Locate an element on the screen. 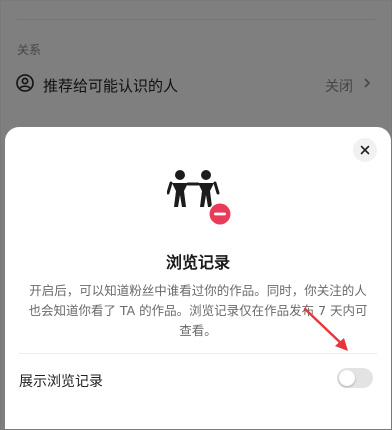  toggle-knob is located at coordinates (347, 378).